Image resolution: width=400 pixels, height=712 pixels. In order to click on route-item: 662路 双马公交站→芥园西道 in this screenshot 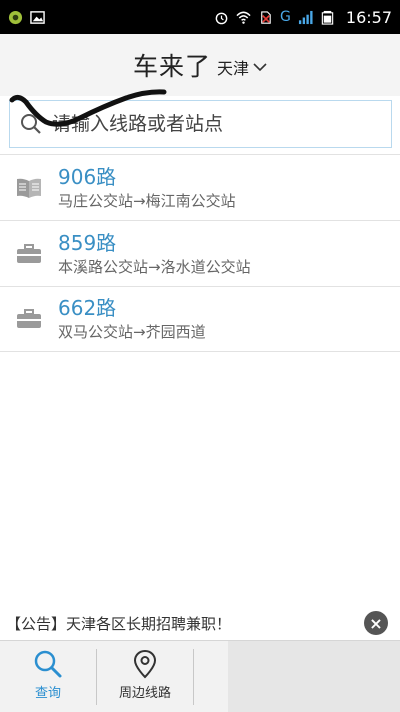, I will do `click(200, 319)`.